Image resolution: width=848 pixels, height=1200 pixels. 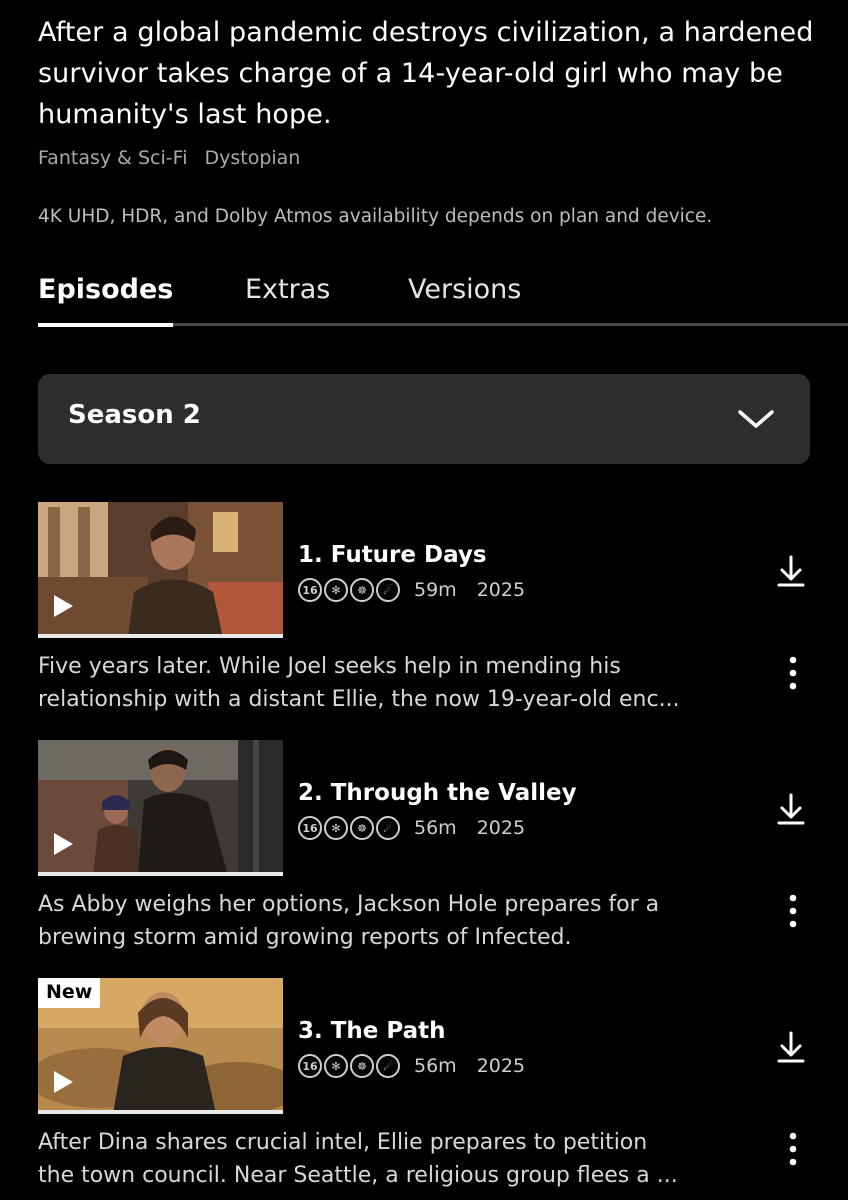 I want to click on tab-extras: Extras, so click(x=287, y=289).